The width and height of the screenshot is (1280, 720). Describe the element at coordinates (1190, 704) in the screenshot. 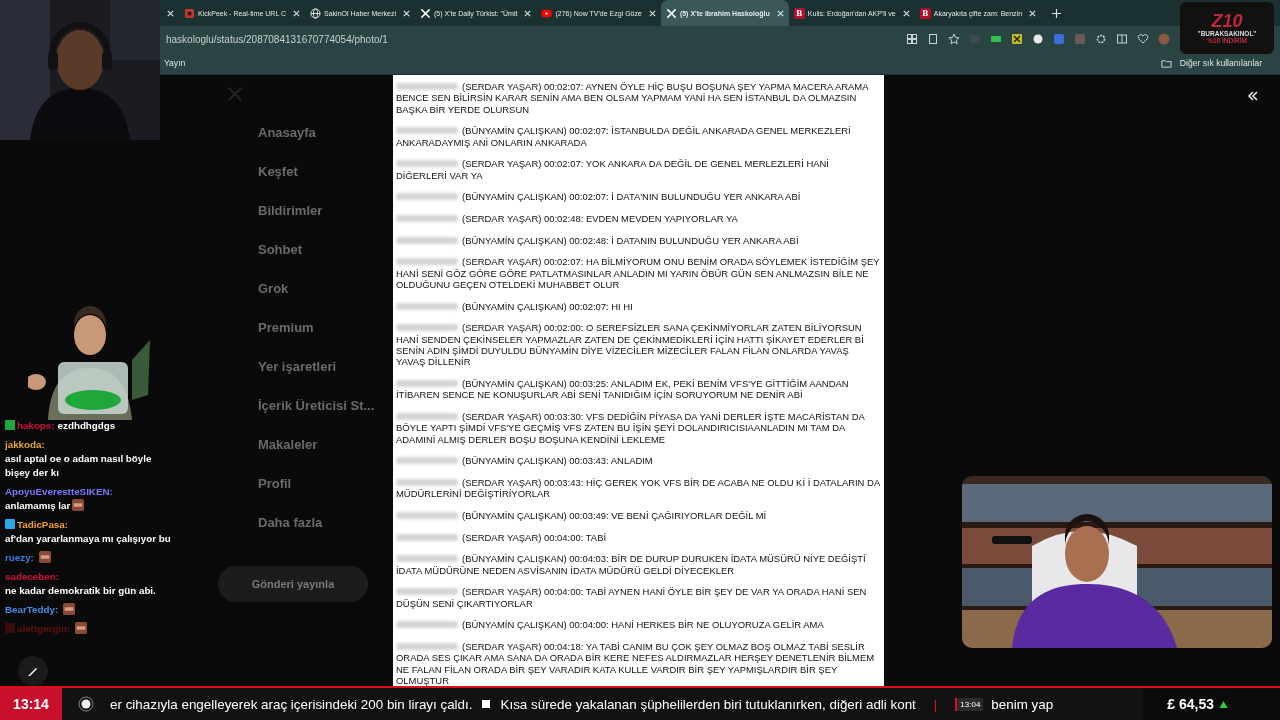

I see `price: £ 64,53` at that location.